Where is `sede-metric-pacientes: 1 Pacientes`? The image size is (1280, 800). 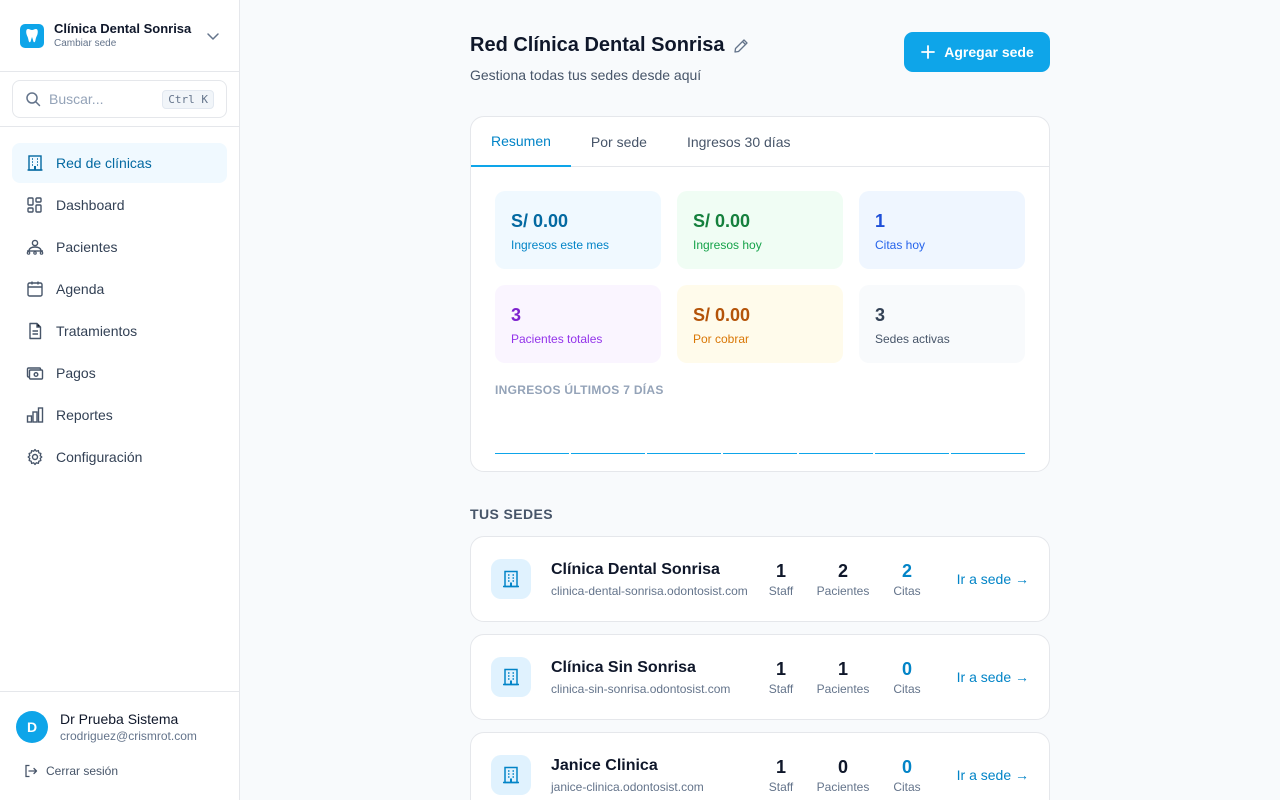 sede-metric-pacientes: 1 Pacientes is located at coordinates (843, 677).